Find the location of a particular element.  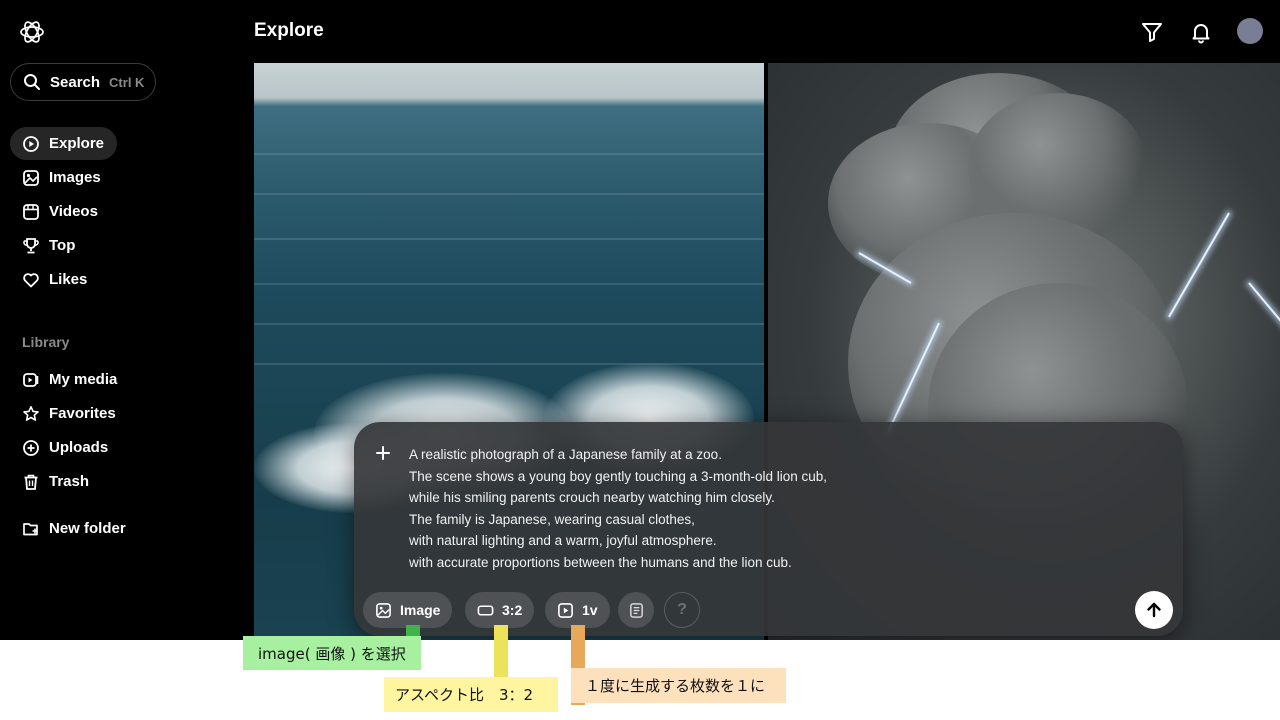

sidebar-item-my-media: My media is located at coordinates (63, 379).